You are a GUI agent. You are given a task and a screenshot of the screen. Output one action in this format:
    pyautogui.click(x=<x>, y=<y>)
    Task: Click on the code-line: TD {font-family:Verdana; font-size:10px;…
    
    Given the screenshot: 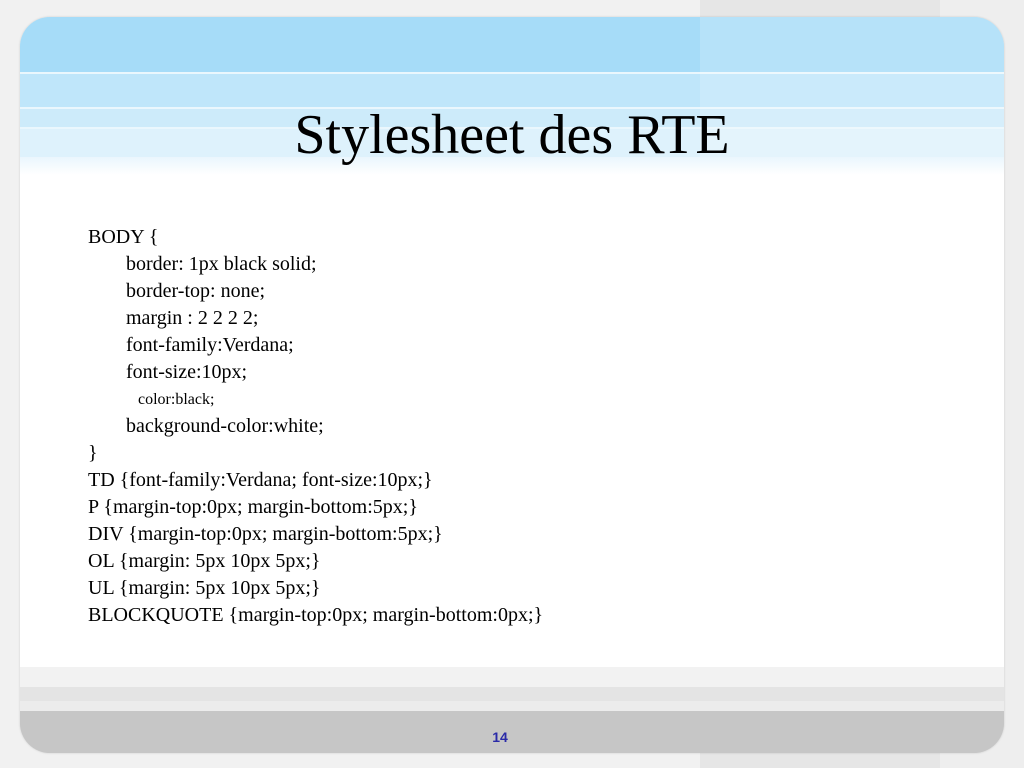 What is the action you would take?
    pyautogui.click(x=260, y=480)
    